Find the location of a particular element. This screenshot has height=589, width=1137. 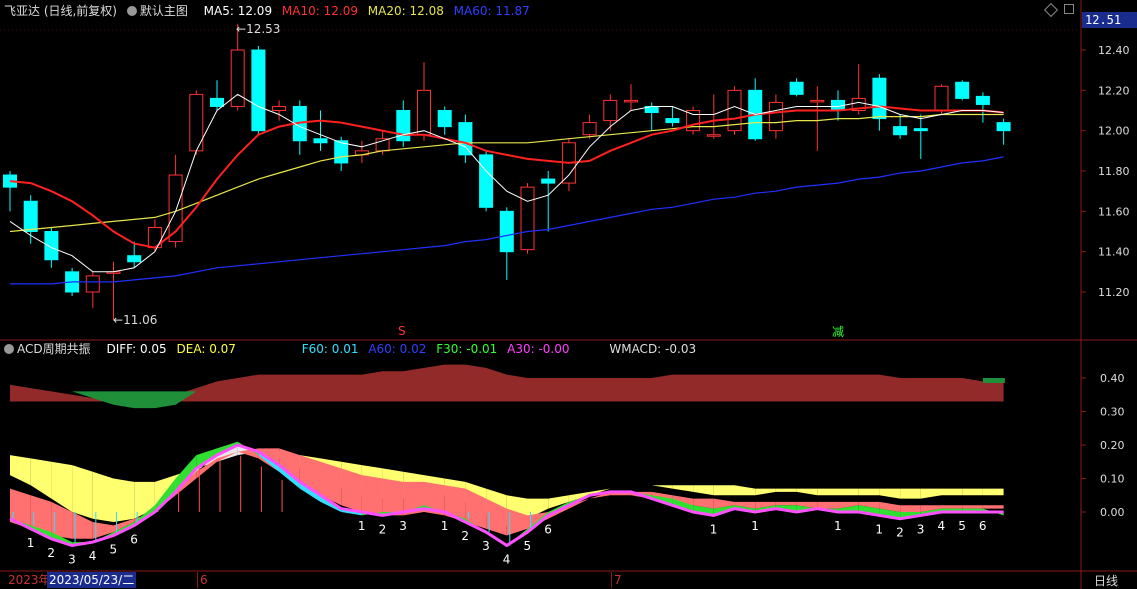

a30-label: A30: -0.00 is located at coordinates (538, 349).